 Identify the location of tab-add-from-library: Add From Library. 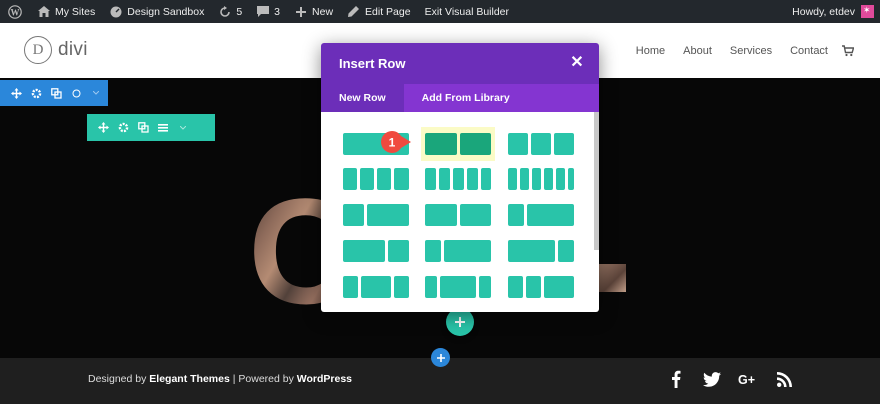
(466, 98).